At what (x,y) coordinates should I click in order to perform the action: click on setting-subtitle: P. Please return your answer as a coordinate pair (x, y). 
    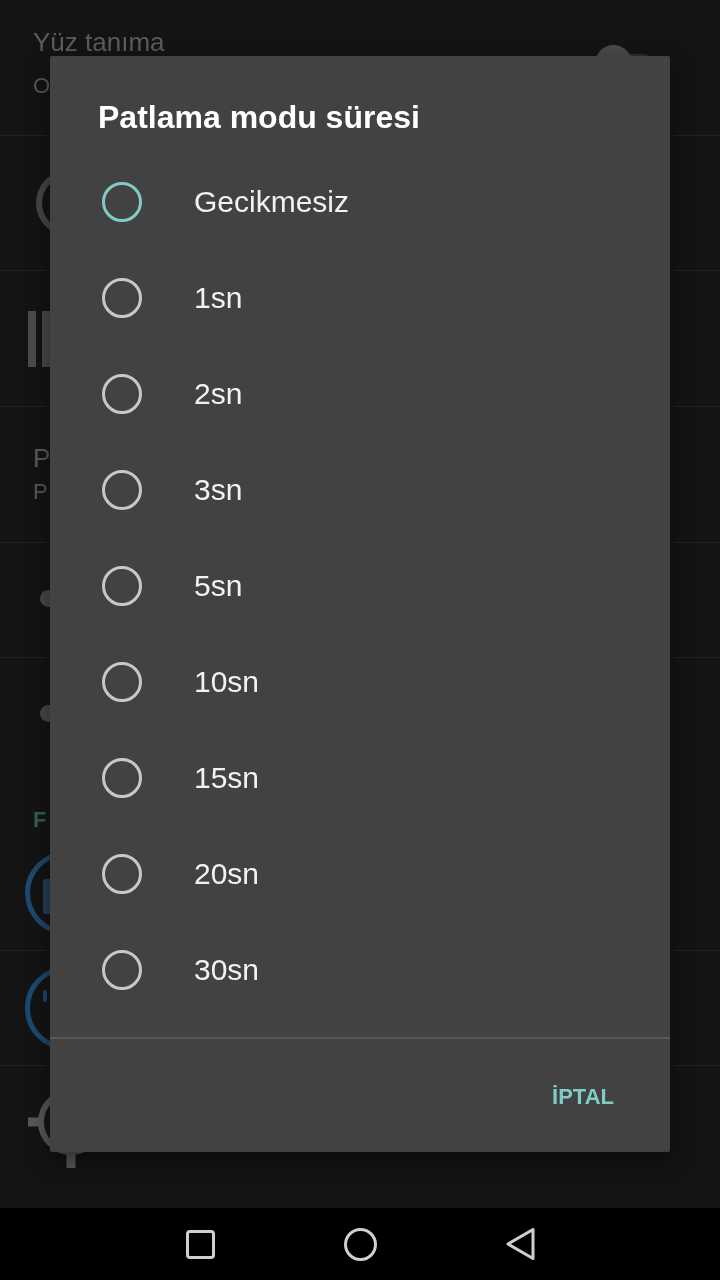
    Looking at the image, I should click on (40, 491).